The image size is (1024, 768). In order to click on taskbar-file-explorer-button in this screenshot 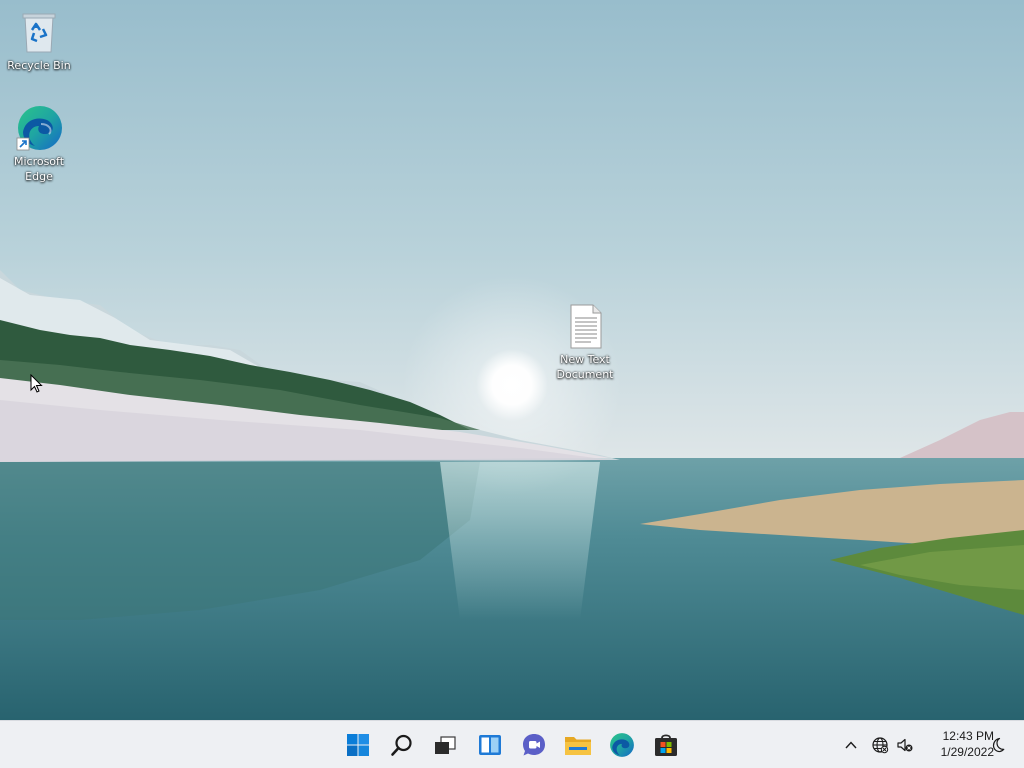, I will do `click(578, 745)`.